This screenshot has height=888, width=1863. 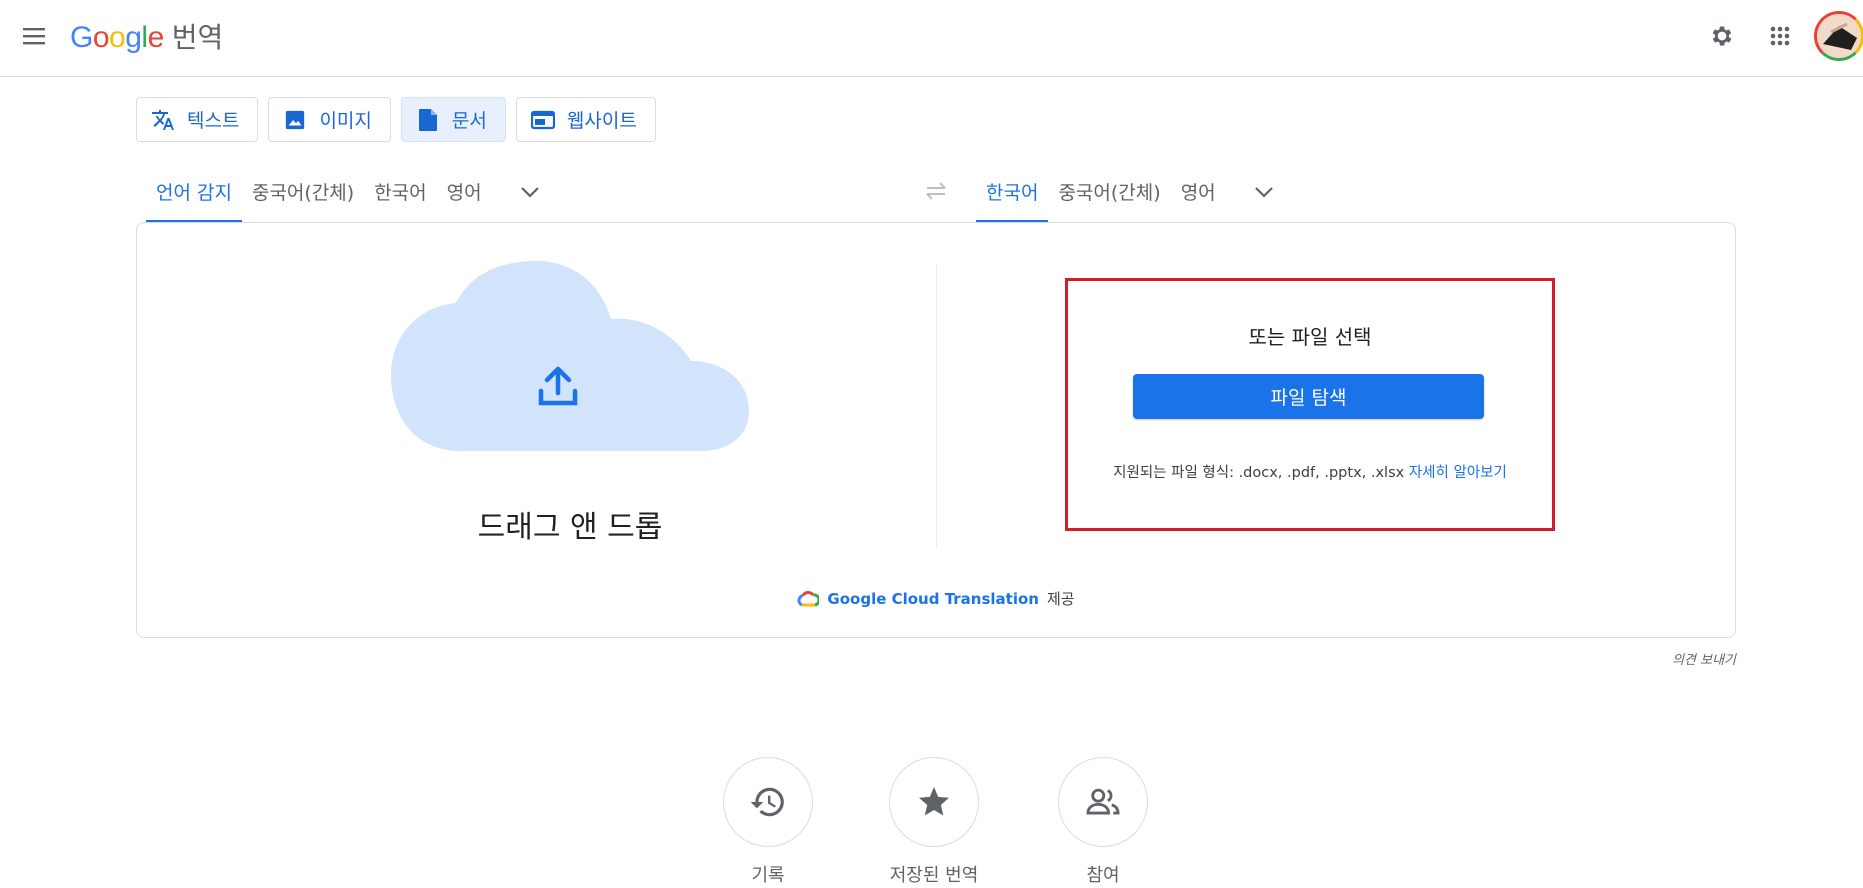 I want to click on community-button: 참여, so click(x=1103, y=822).